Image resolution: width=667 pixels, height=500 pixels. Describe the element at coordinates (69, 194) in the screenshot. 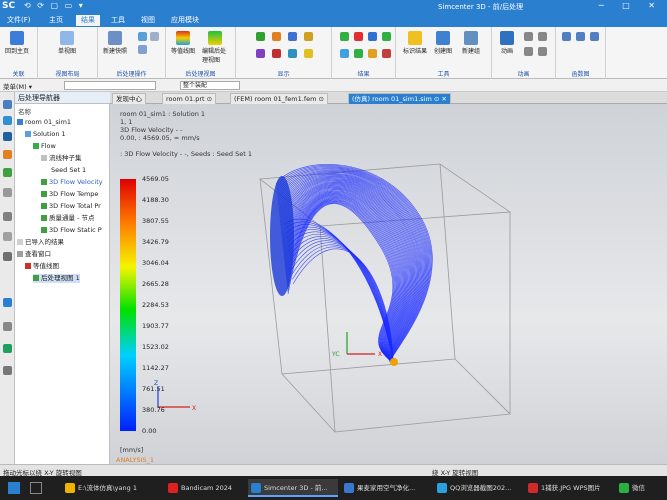

I see `tree-item-flow-temperature: 3D Flow Tempe` at that location.